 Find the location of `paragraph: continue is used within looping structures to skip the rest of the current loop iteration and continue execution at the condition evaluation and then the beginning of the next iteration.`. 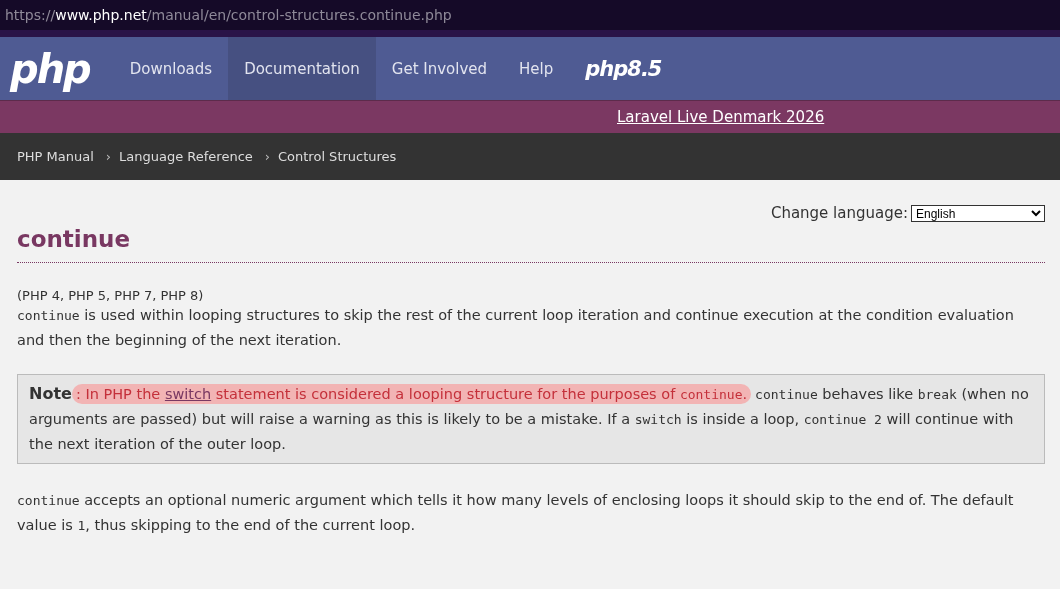

paragraph: continue is used within looping structures to skip the rest of the current loop iteration and continue execution at the condition evaluation and then the beginning of the next iteration. is located at coordinates (516, 328).